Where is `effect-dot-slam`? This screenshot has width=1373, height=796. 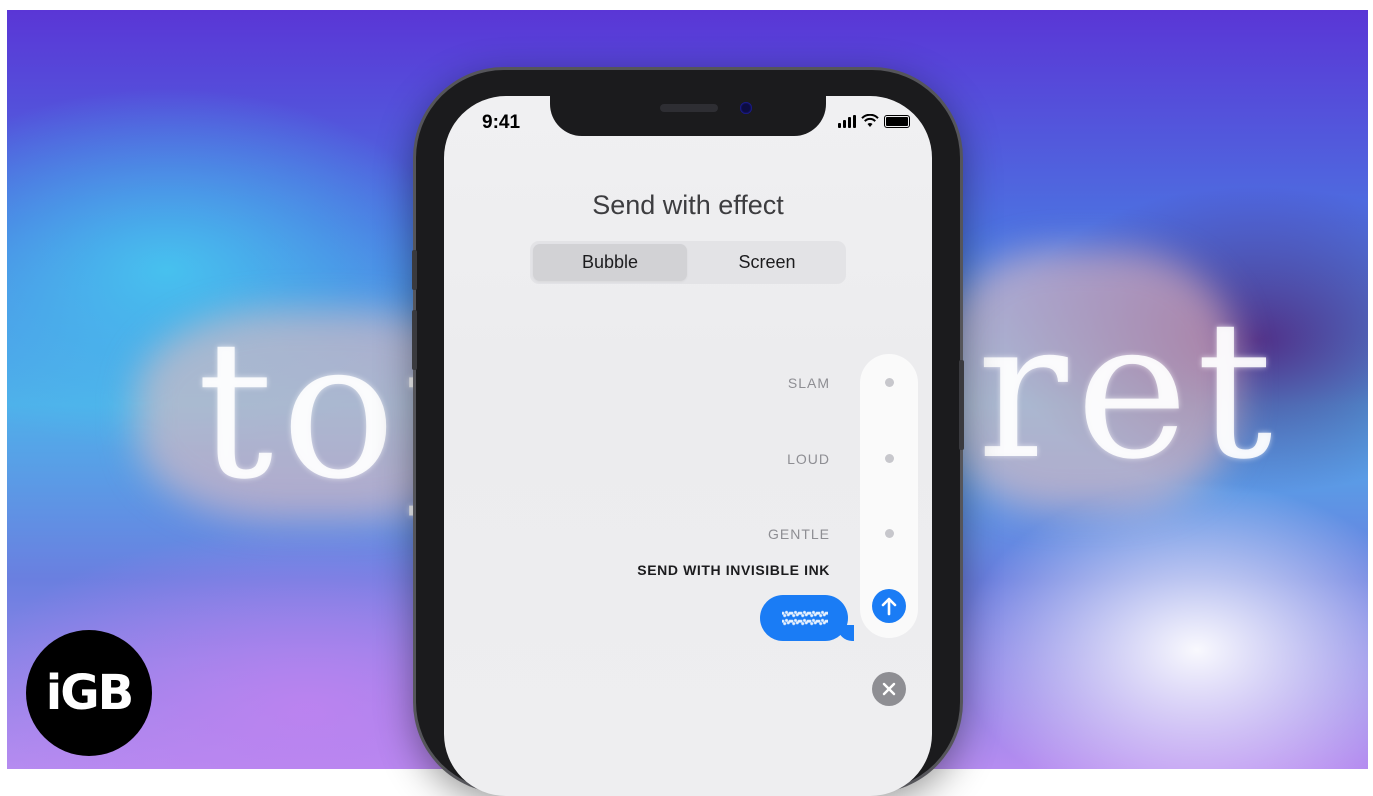
effect-dot-slam is located at coordinates (889, 382).